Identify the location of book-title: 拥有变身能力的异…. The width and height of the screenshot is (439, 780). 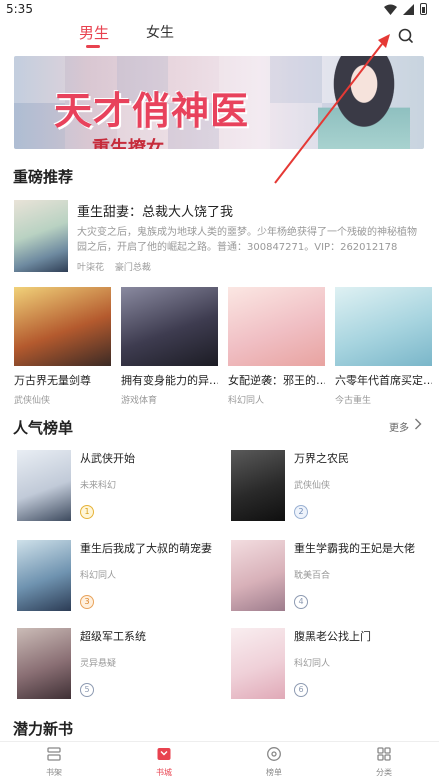
(169, 380).